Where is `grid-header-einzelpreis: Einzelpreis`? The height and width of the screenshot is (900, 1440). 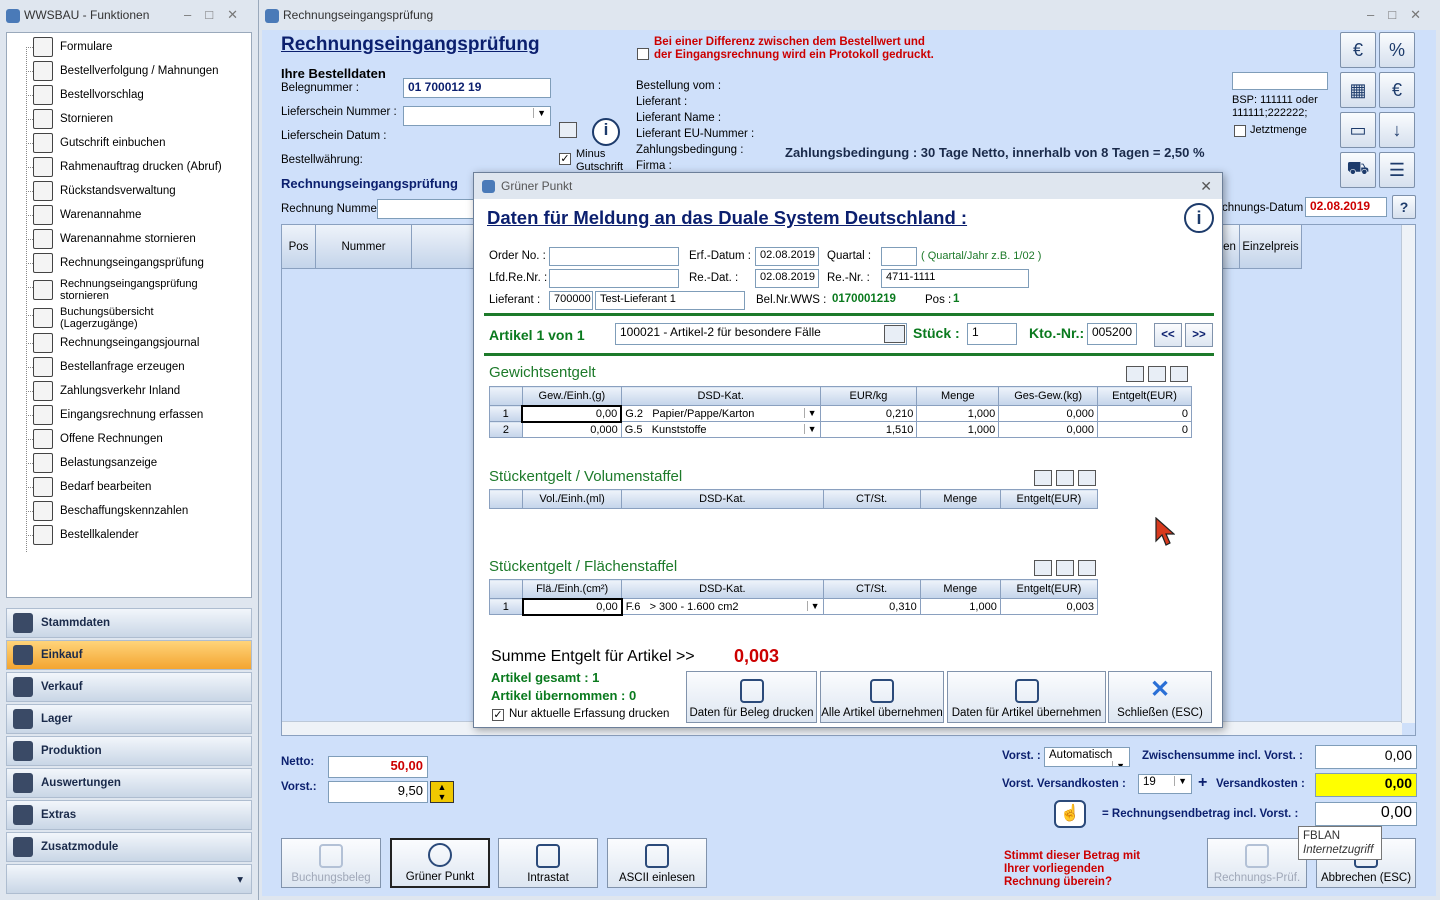
grid-header-einzelpreis: Einzelpreis is located at coordinates (1271, 247).